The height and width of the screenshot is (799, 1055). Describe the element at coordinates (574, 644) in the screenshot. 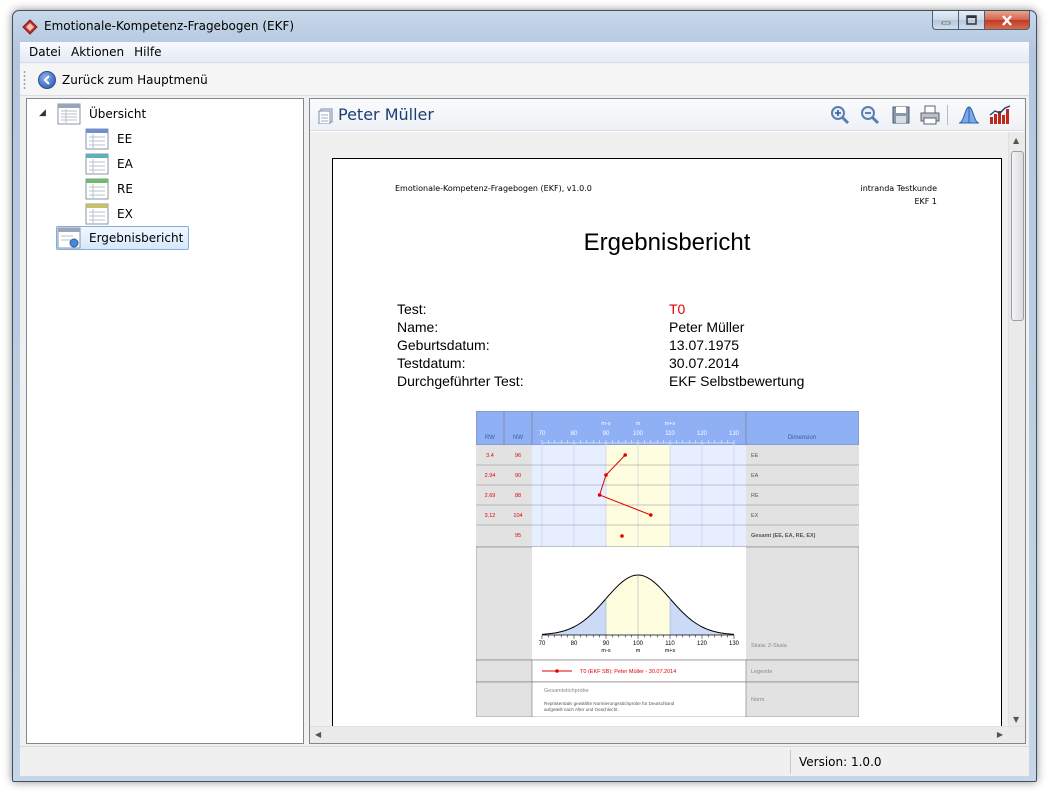

I see `bottom-tick-label: 80` at that location.